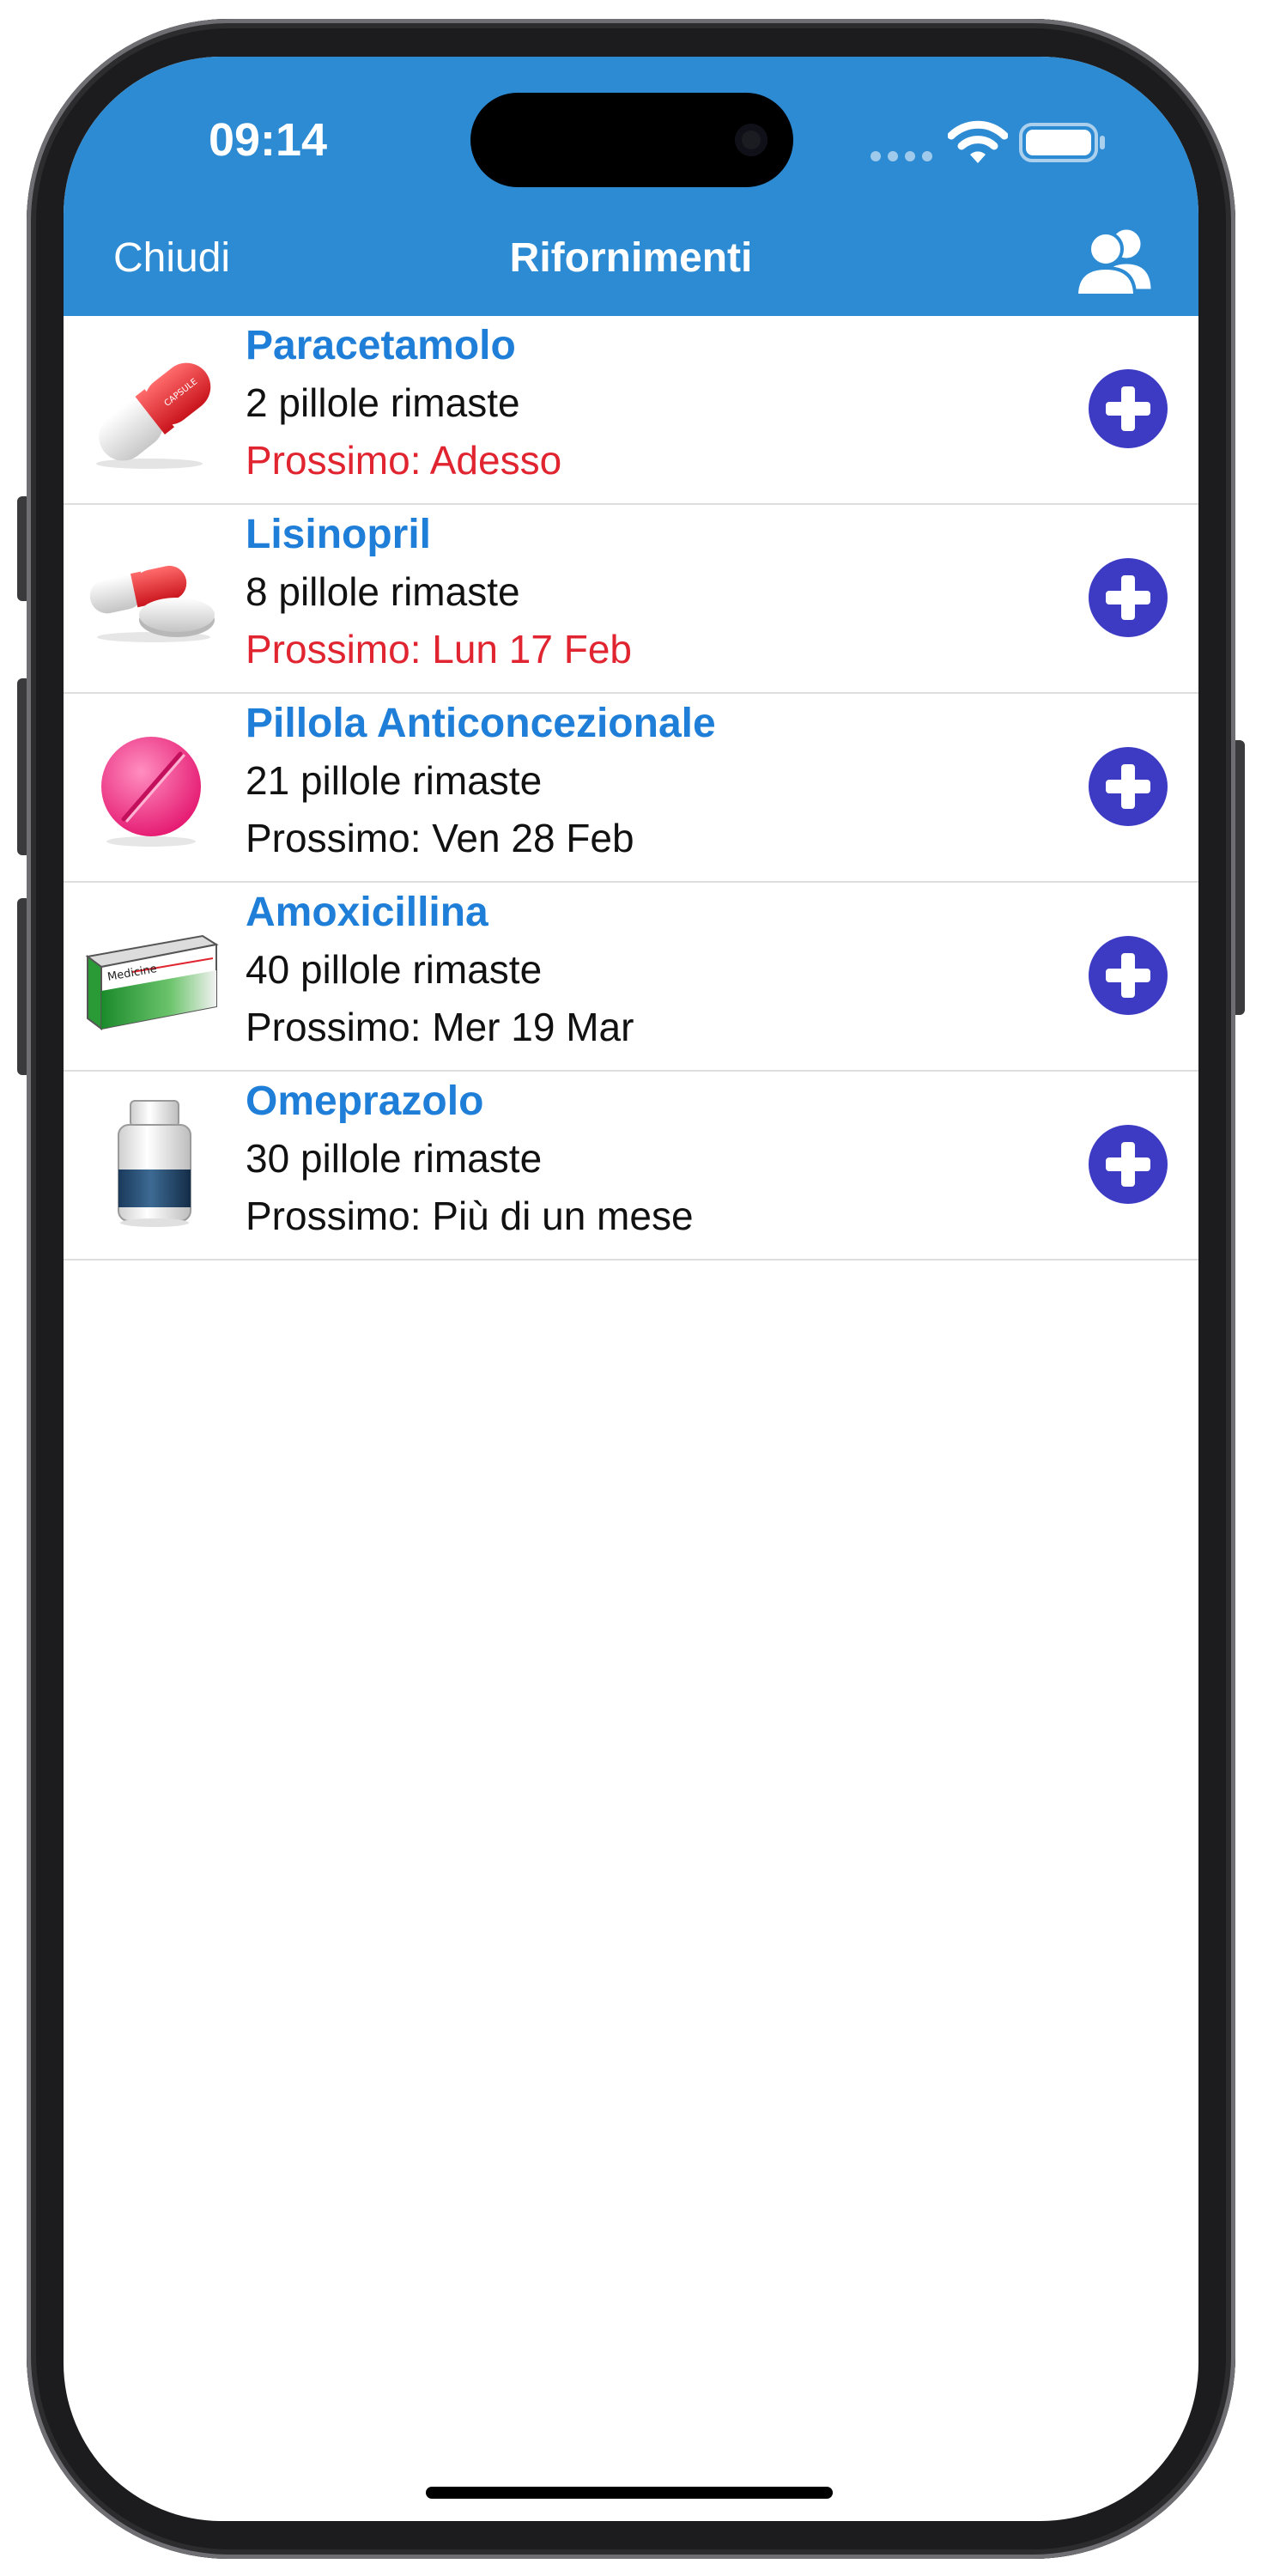  I want to click on next-refill: Prossimo: Adesso, so click(404, 461).